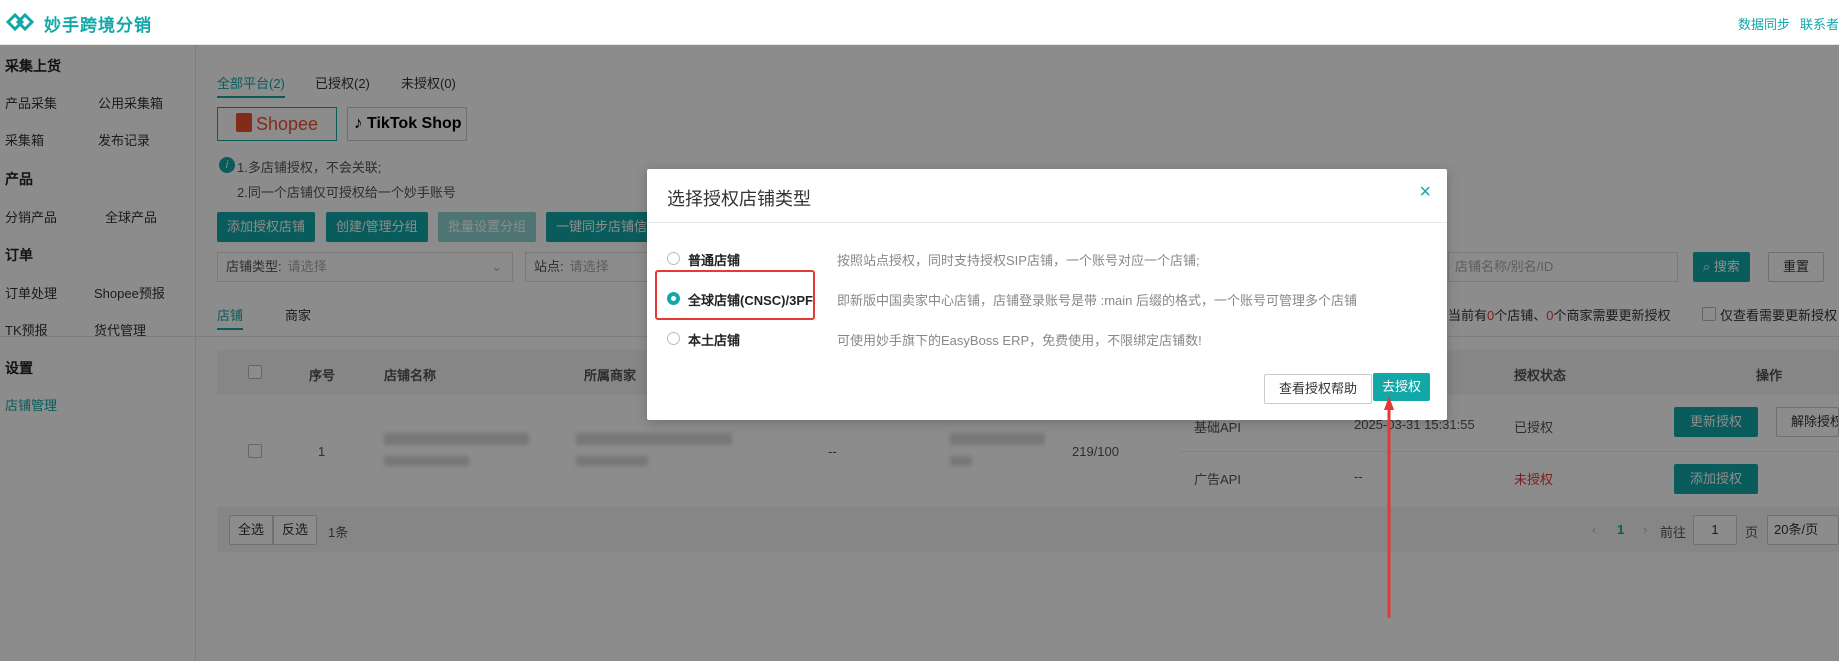 Image resolution: width=1839 pixels, height=661 pixels. Describe the element at coordinates (673, 258) in the screenshot. I see `radio-normal-store` at that location.